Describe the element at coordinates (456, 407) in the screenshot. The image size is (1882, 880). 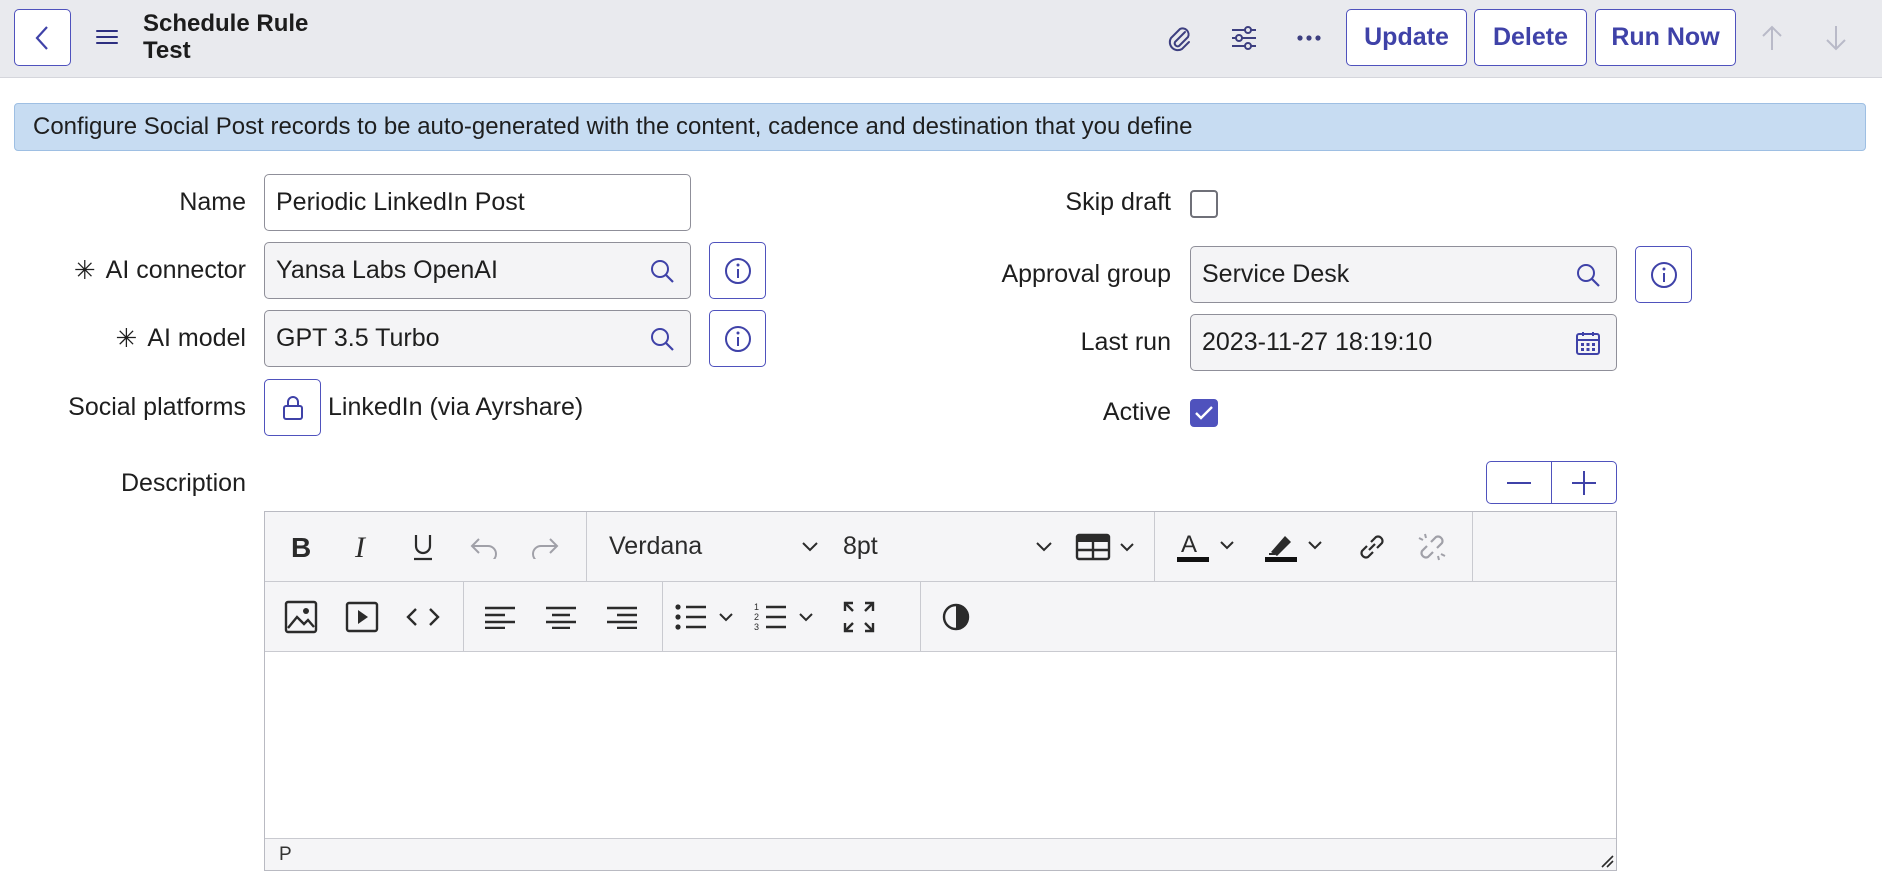
I see `social-platforms-value: LinkedIn (via Ayrshare)` at that location.